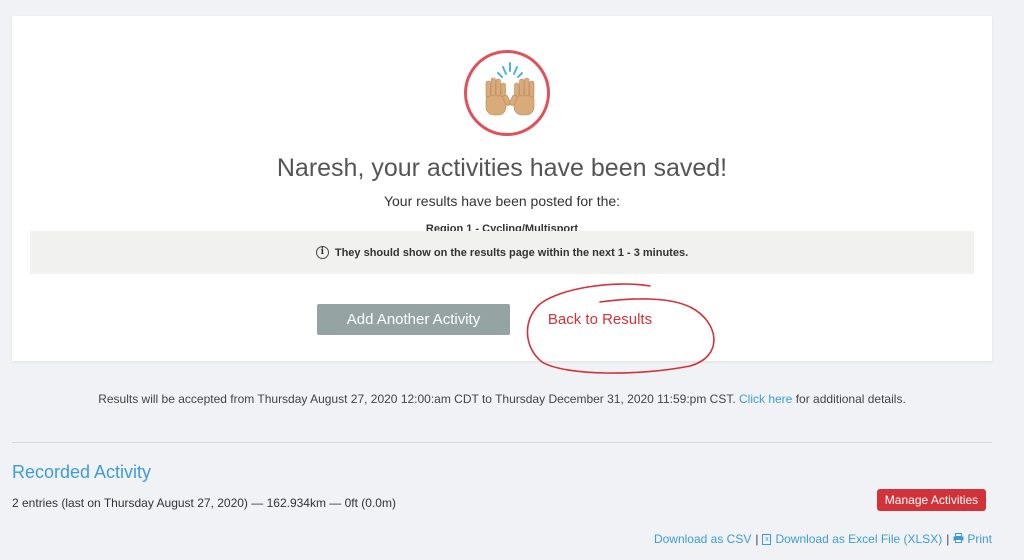  Describe the element at coordinates (600, 319) in the screenshot. I see `back-to-results-button: Back to Results` at that location.